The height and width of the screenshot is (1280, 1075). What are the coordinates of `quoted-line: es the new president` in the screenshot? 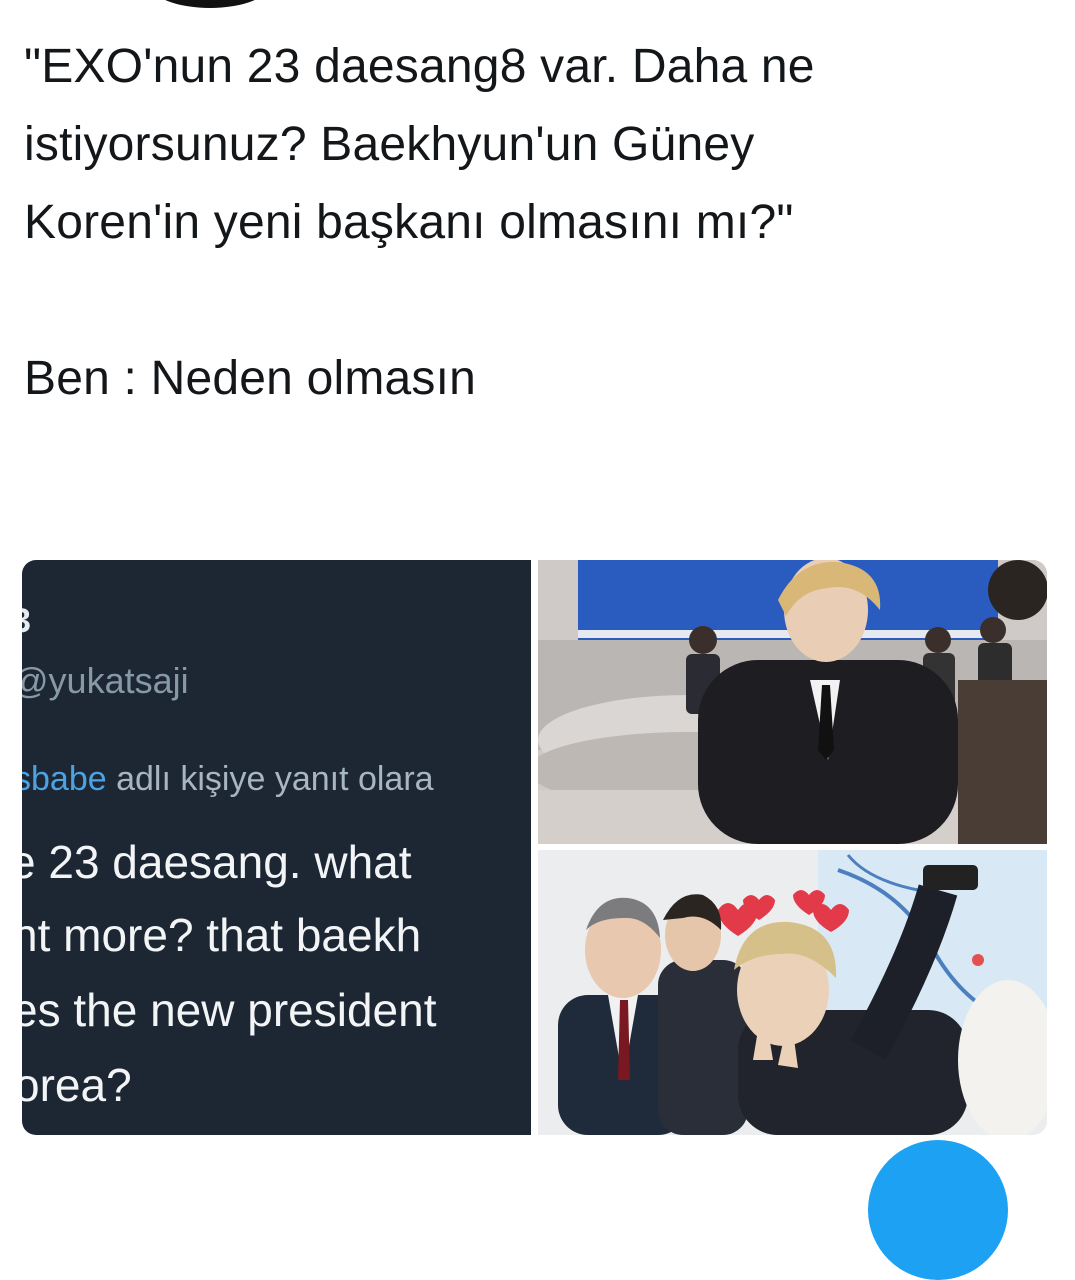 It's located at (229, 1010).